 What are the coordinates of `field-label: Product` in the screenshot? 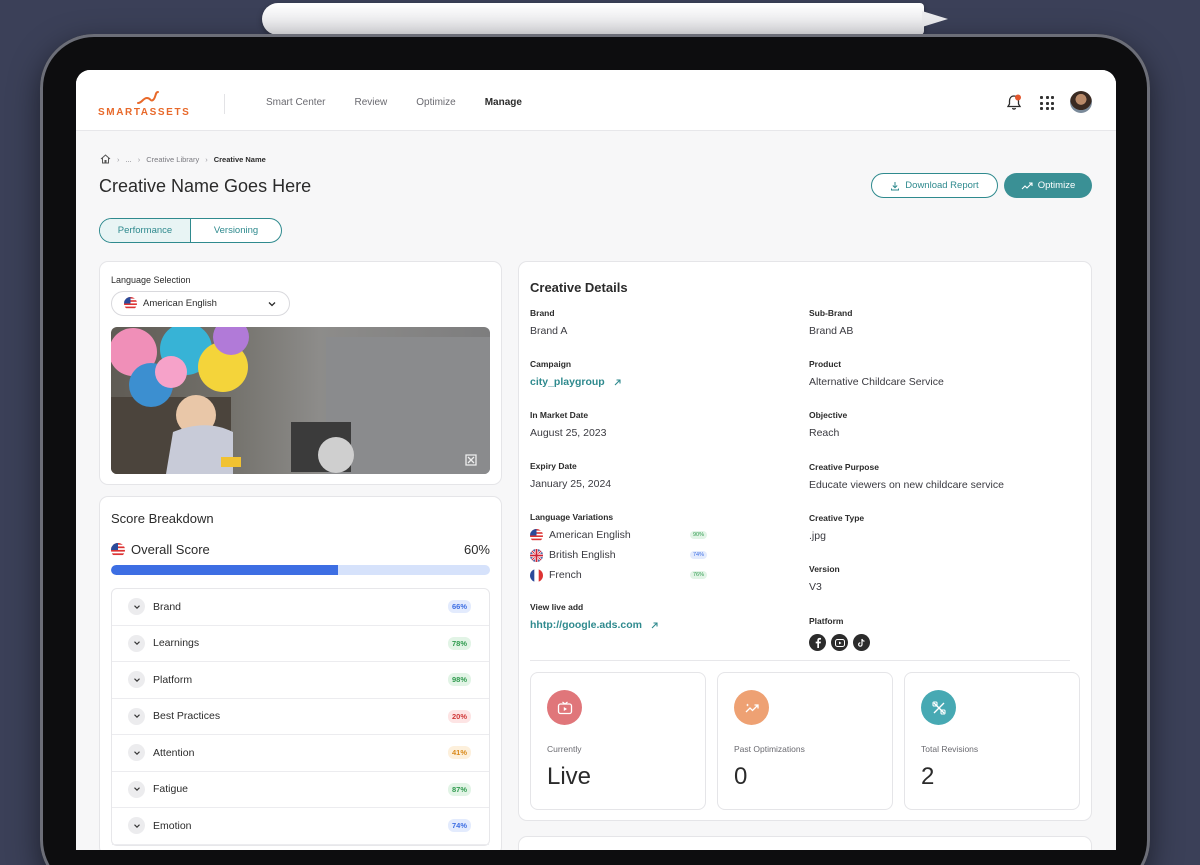 It's located at (825, 364).